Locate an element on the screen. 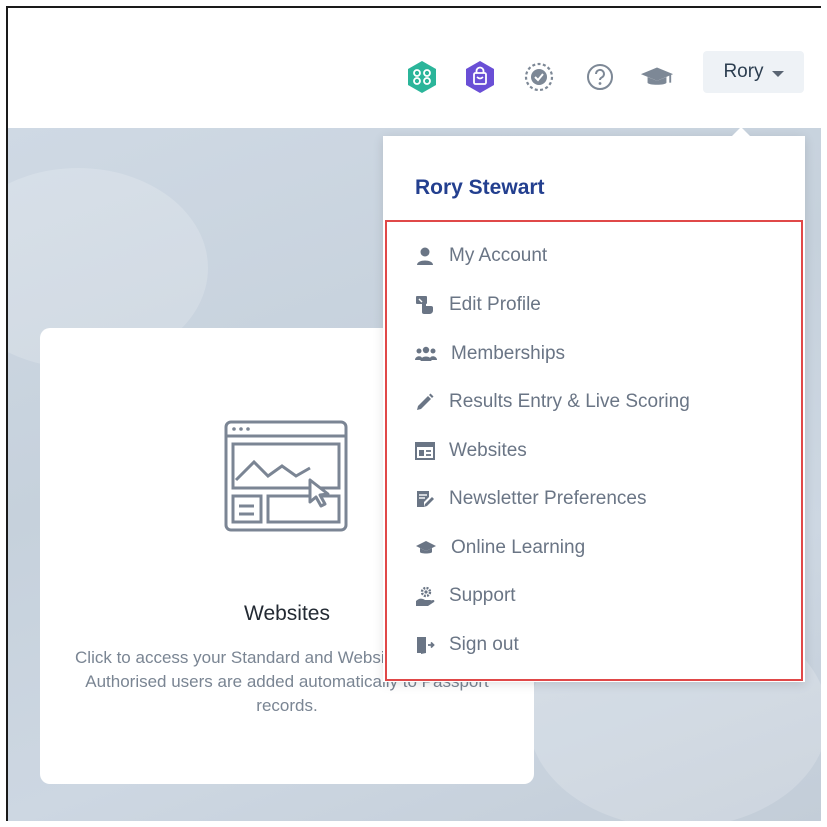 The height and width of the screenshot is (827, 827). user-menu-button: Rory is located at coordinates (753, 72).